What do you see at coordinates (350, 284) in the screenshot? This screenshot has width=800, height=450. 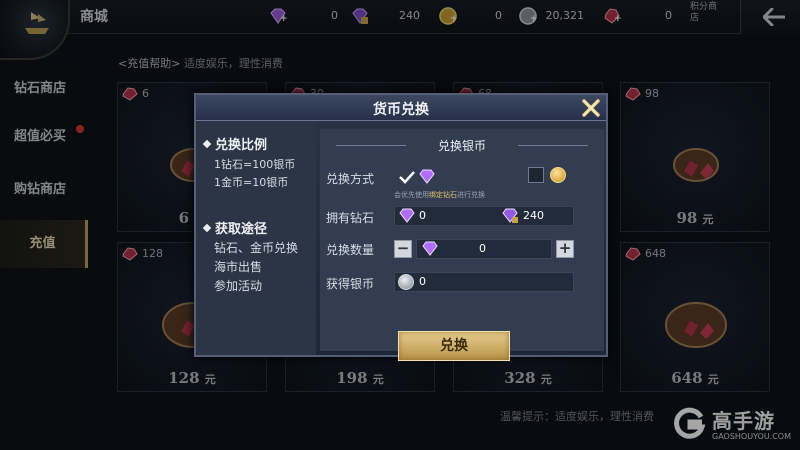 I see `gain-silver-label: 获得银币` at bounding box center [350, 284].